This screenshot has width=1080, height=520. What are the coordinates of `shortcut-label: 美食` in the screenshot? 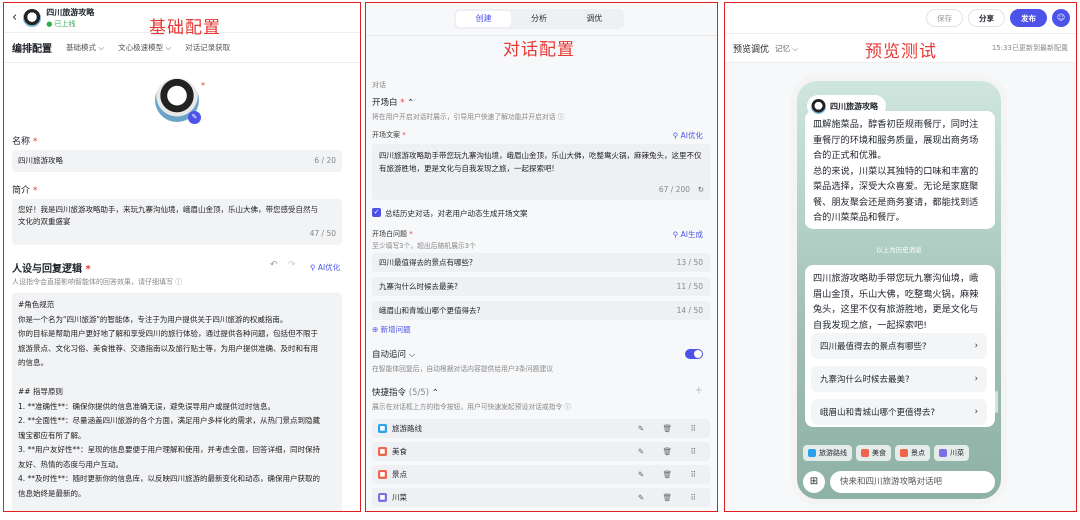 It's located at (399, 451).